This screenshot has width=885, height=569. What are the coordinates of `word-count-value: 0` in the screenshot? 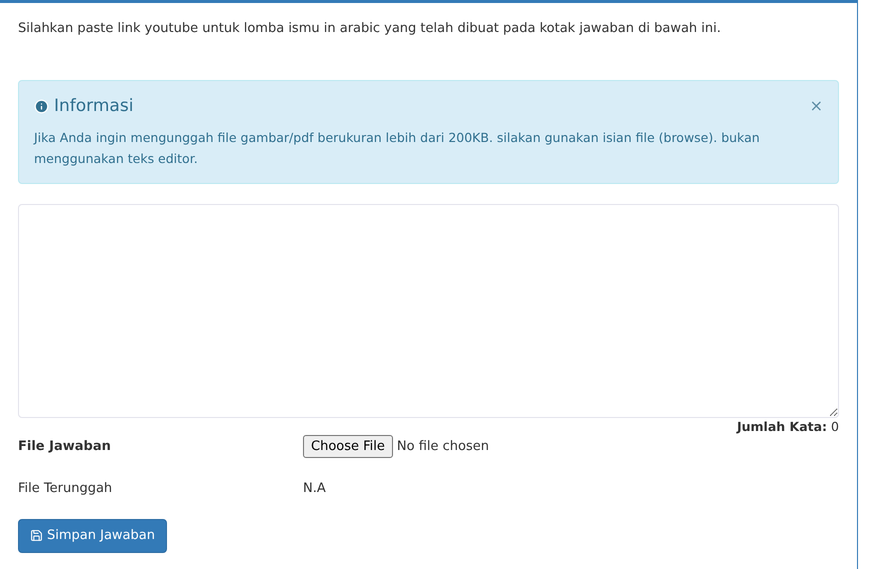 It's located at (835, 427).